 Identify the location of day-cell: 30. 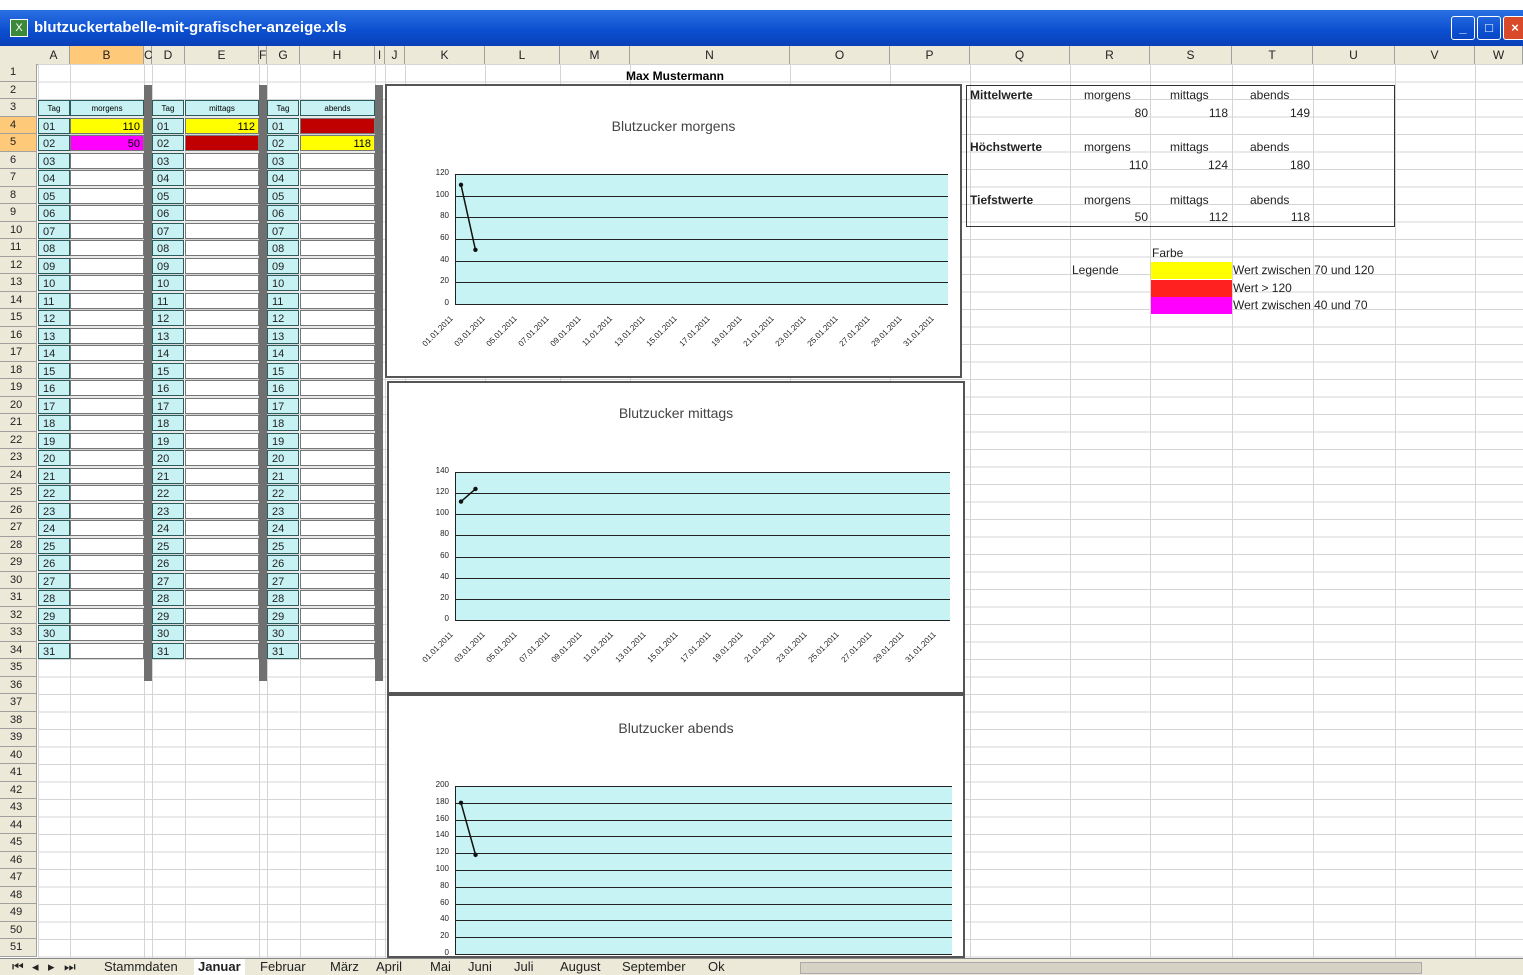
(283, 633).